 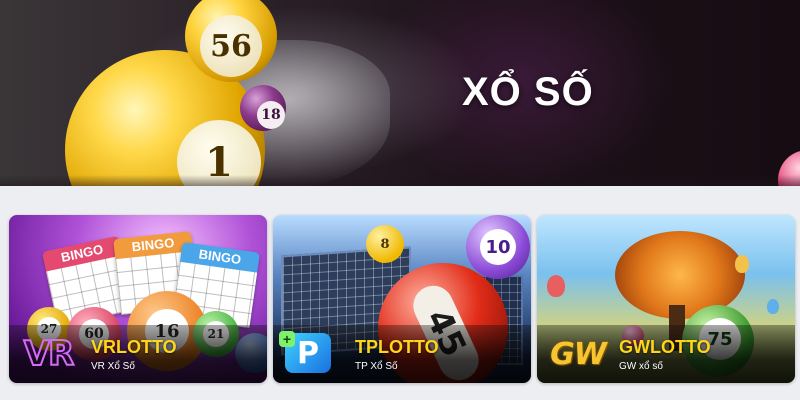 I want to click on gwlotto-logo-icon: GW, so click(x=578, y=354).